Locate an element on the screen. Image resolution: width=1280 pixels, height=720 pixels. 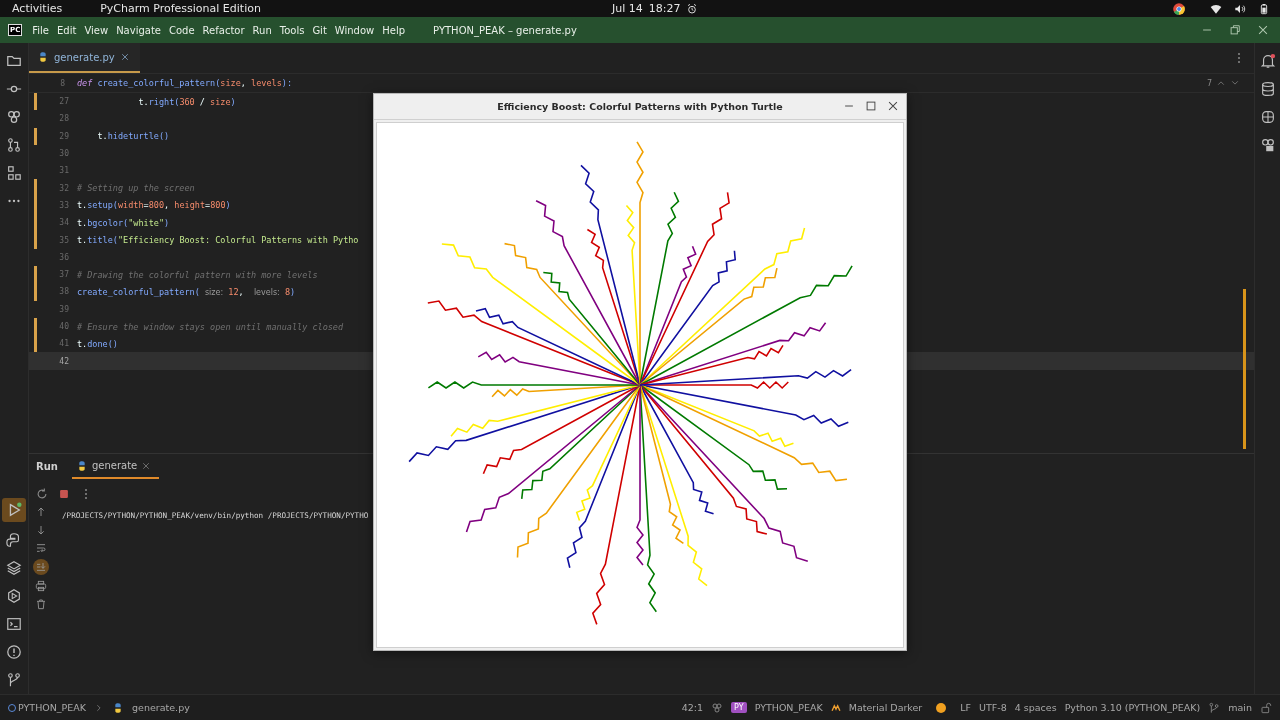
menu-item: Code is located at coordinates (182, 30).